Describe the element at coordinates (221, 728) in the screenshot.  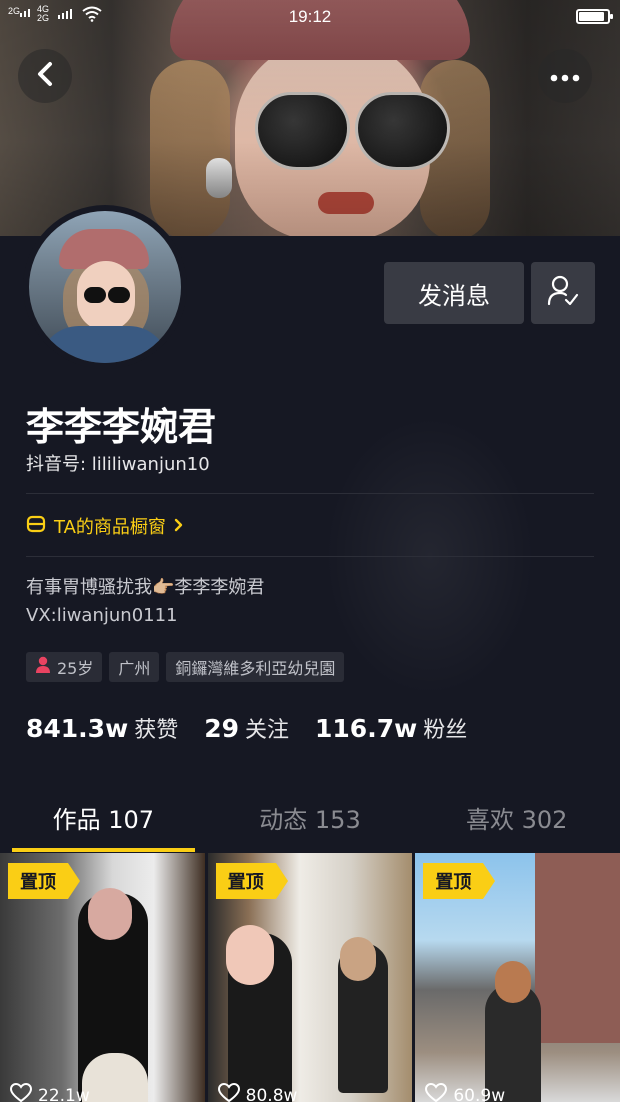
I see `following-count: 29` at that location.